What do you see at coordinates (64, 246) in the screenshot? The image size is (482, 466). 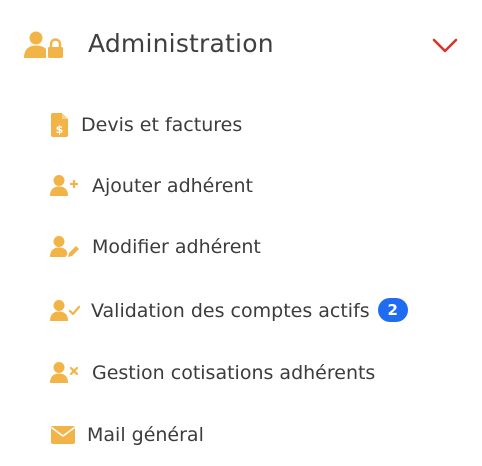 I see `user-edit-icon` at bounding box center [64, 246].